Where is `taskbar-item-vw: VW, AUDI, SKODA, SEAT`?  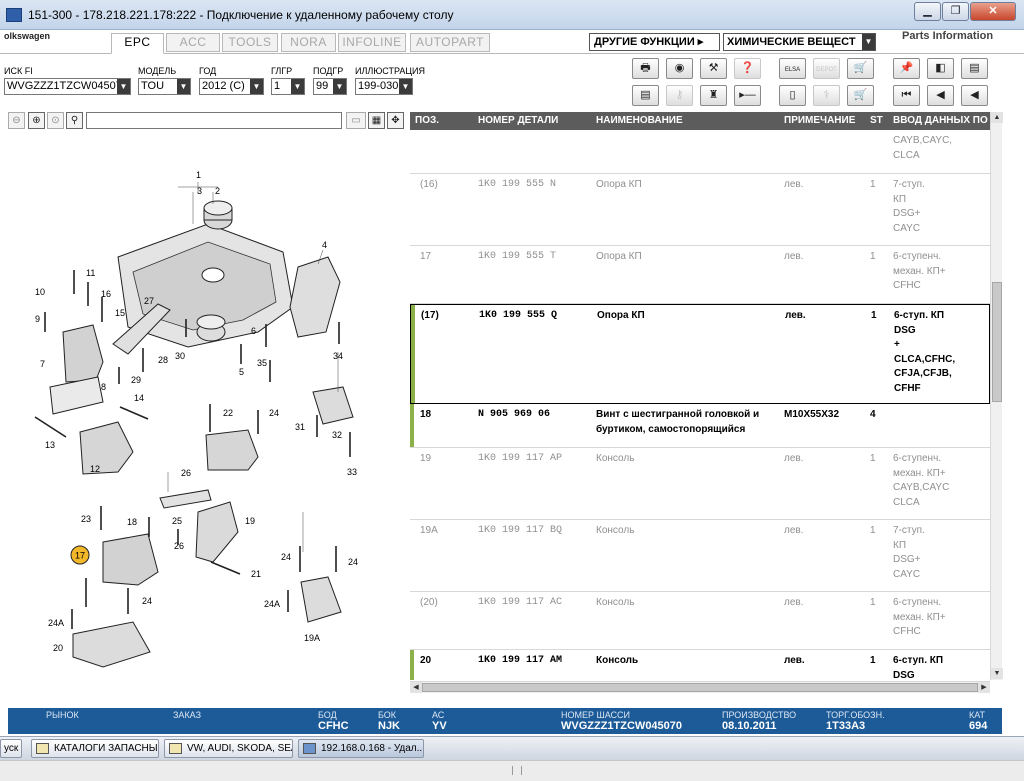
taskbar-item-vw: VW, AUDI, SKODA, SEAT is located at coordinates (228, 748).